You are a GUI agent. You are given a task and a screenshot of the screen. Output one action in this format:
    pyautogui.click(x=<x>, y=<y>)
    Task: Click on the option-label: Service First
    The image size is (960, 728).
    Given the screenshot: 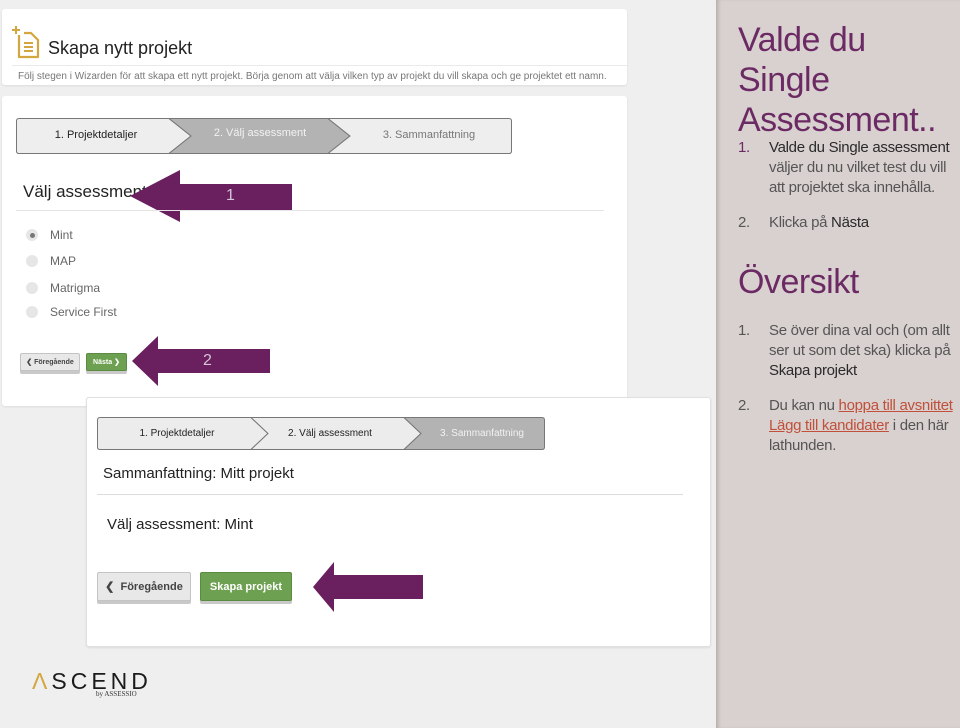 What is the action you would take?
    pyautogui.click(x=83, y=312)
    